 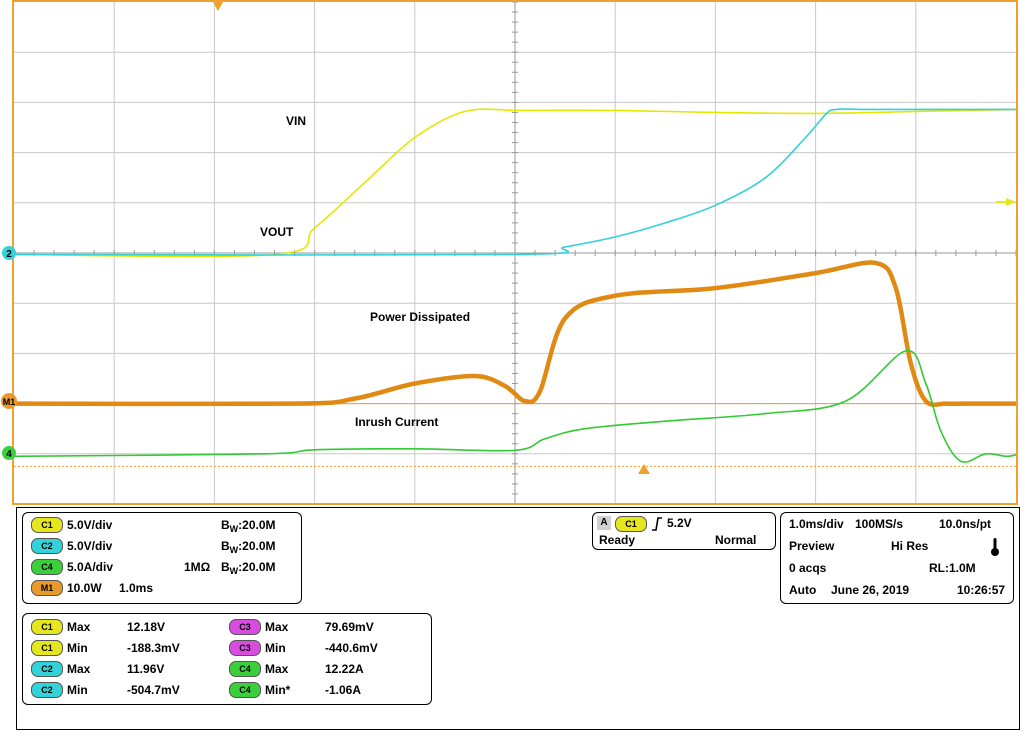 I want to click on capture-date: June 26, 2019, so click(x=870, y=590).